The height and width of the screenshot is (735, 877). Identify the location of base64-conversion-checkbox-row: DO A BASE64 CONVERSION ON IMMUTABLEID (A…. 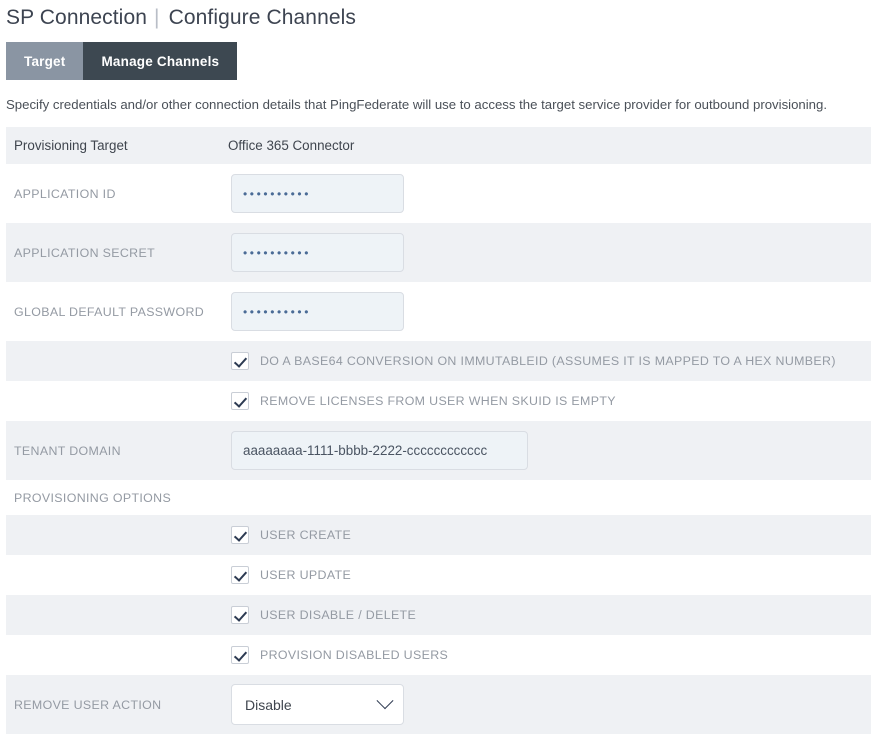
(421, 361).